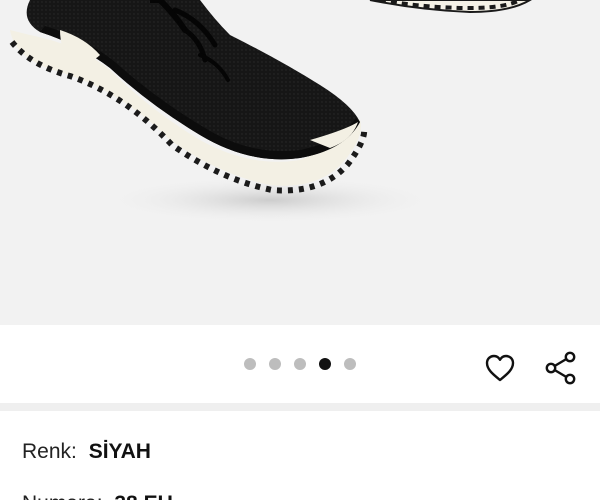 The width and height of the screenshot is (600, 500). What do you see at coordinates (62, 496) in the screenshot?
I see `size-label: Numara:` at bounding box center [62, 496].